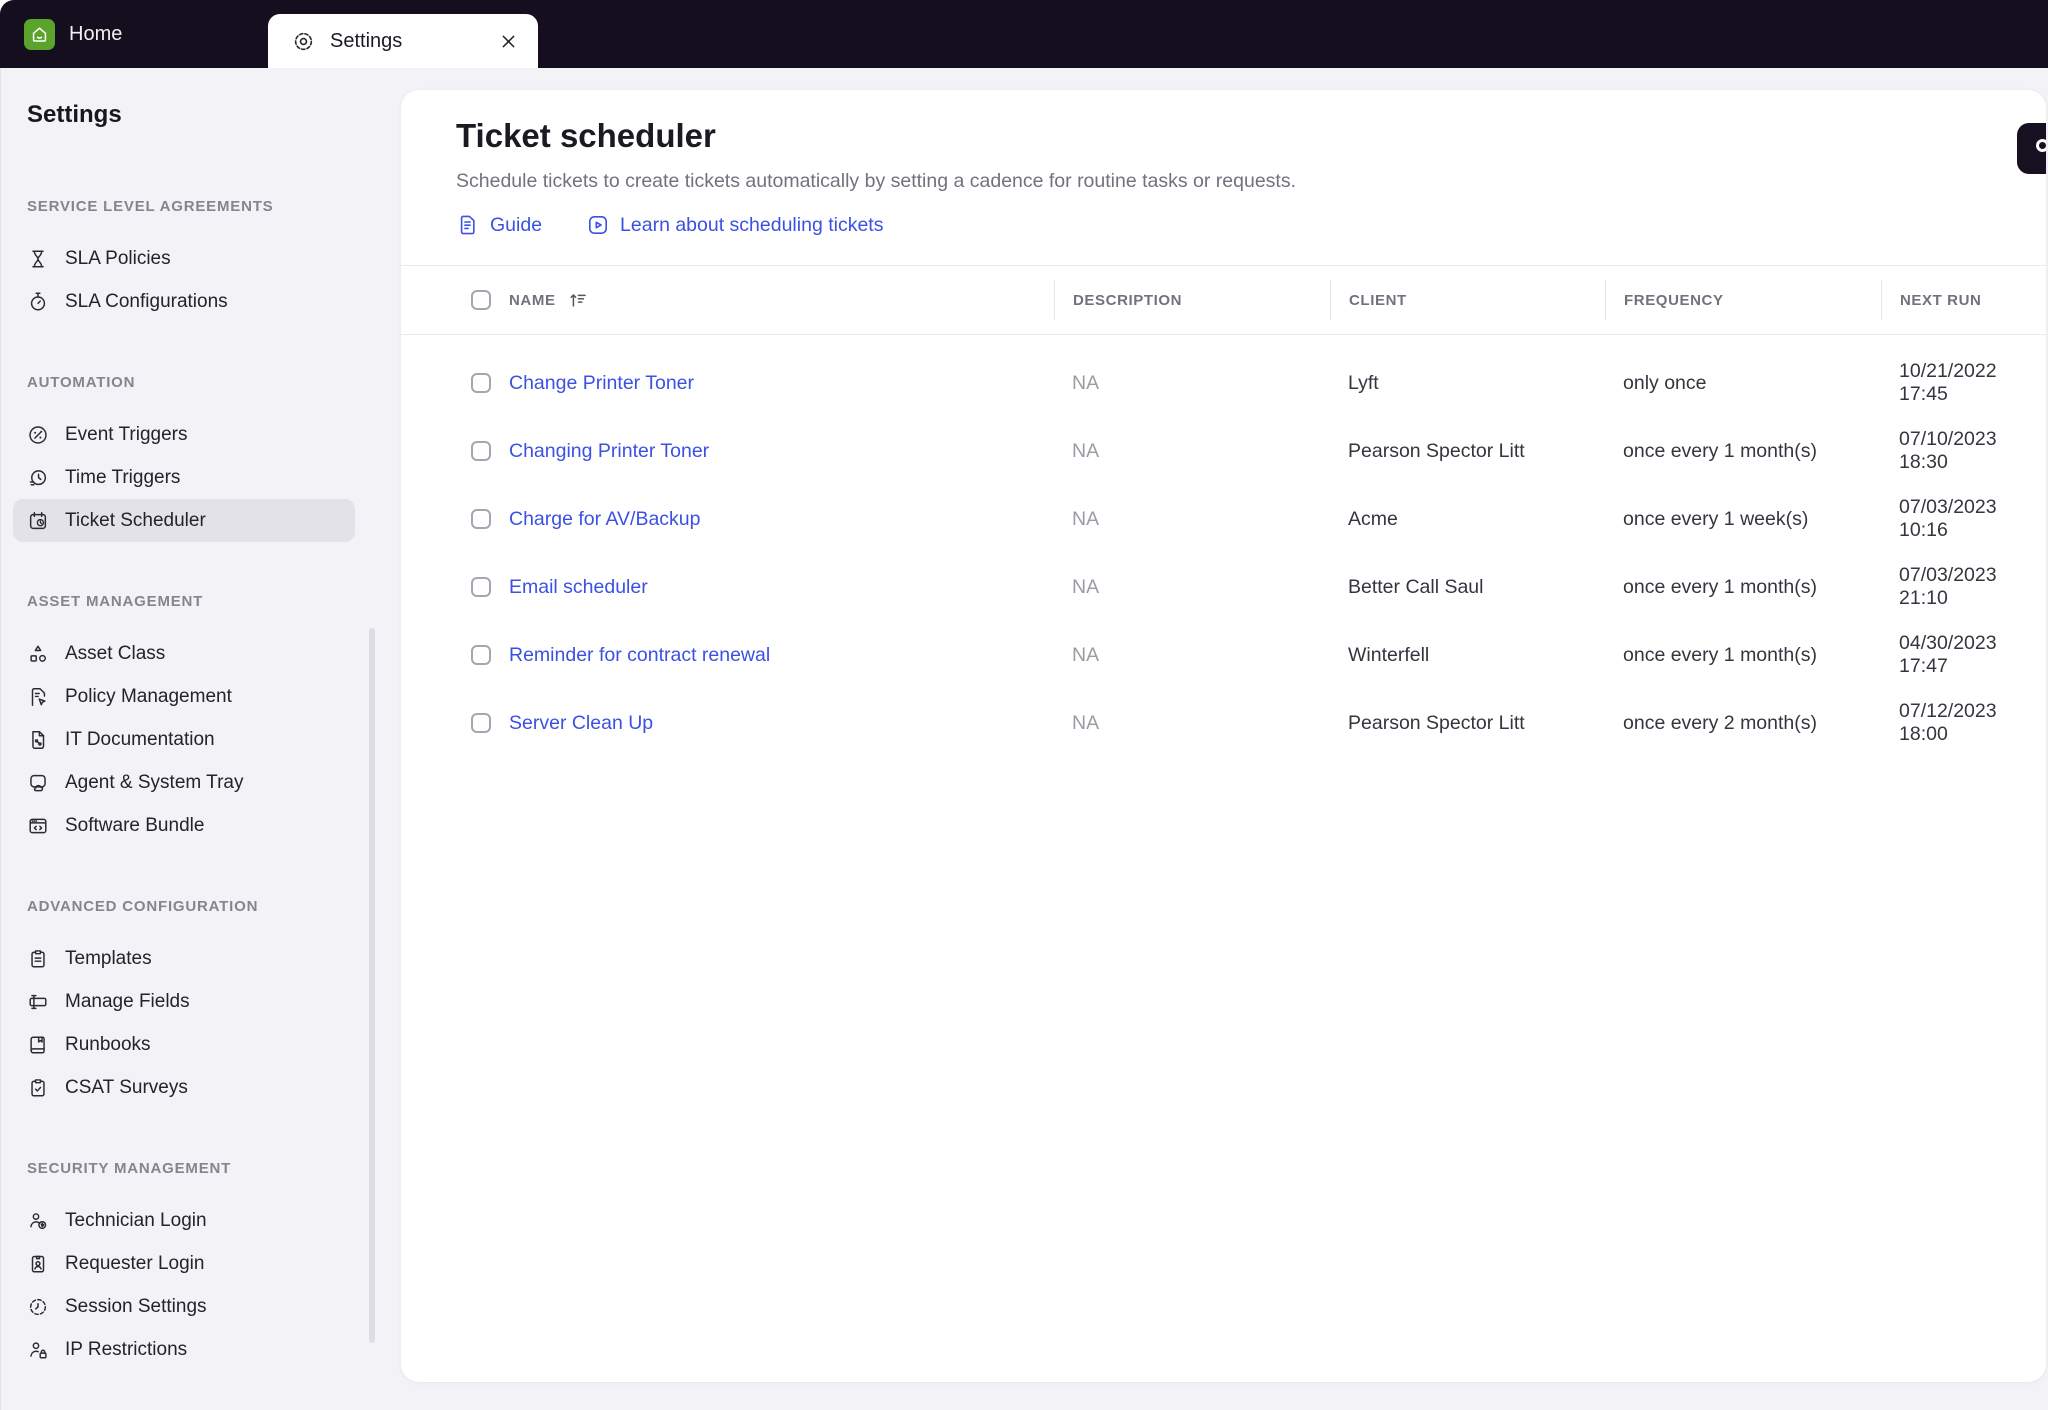 The height and width of the screenshot is (1410, 2048). What do you see at coordinates (38, 1088) in the screenshot?
I see `clipboard-check-icon` at bounding box center [38, 1088].